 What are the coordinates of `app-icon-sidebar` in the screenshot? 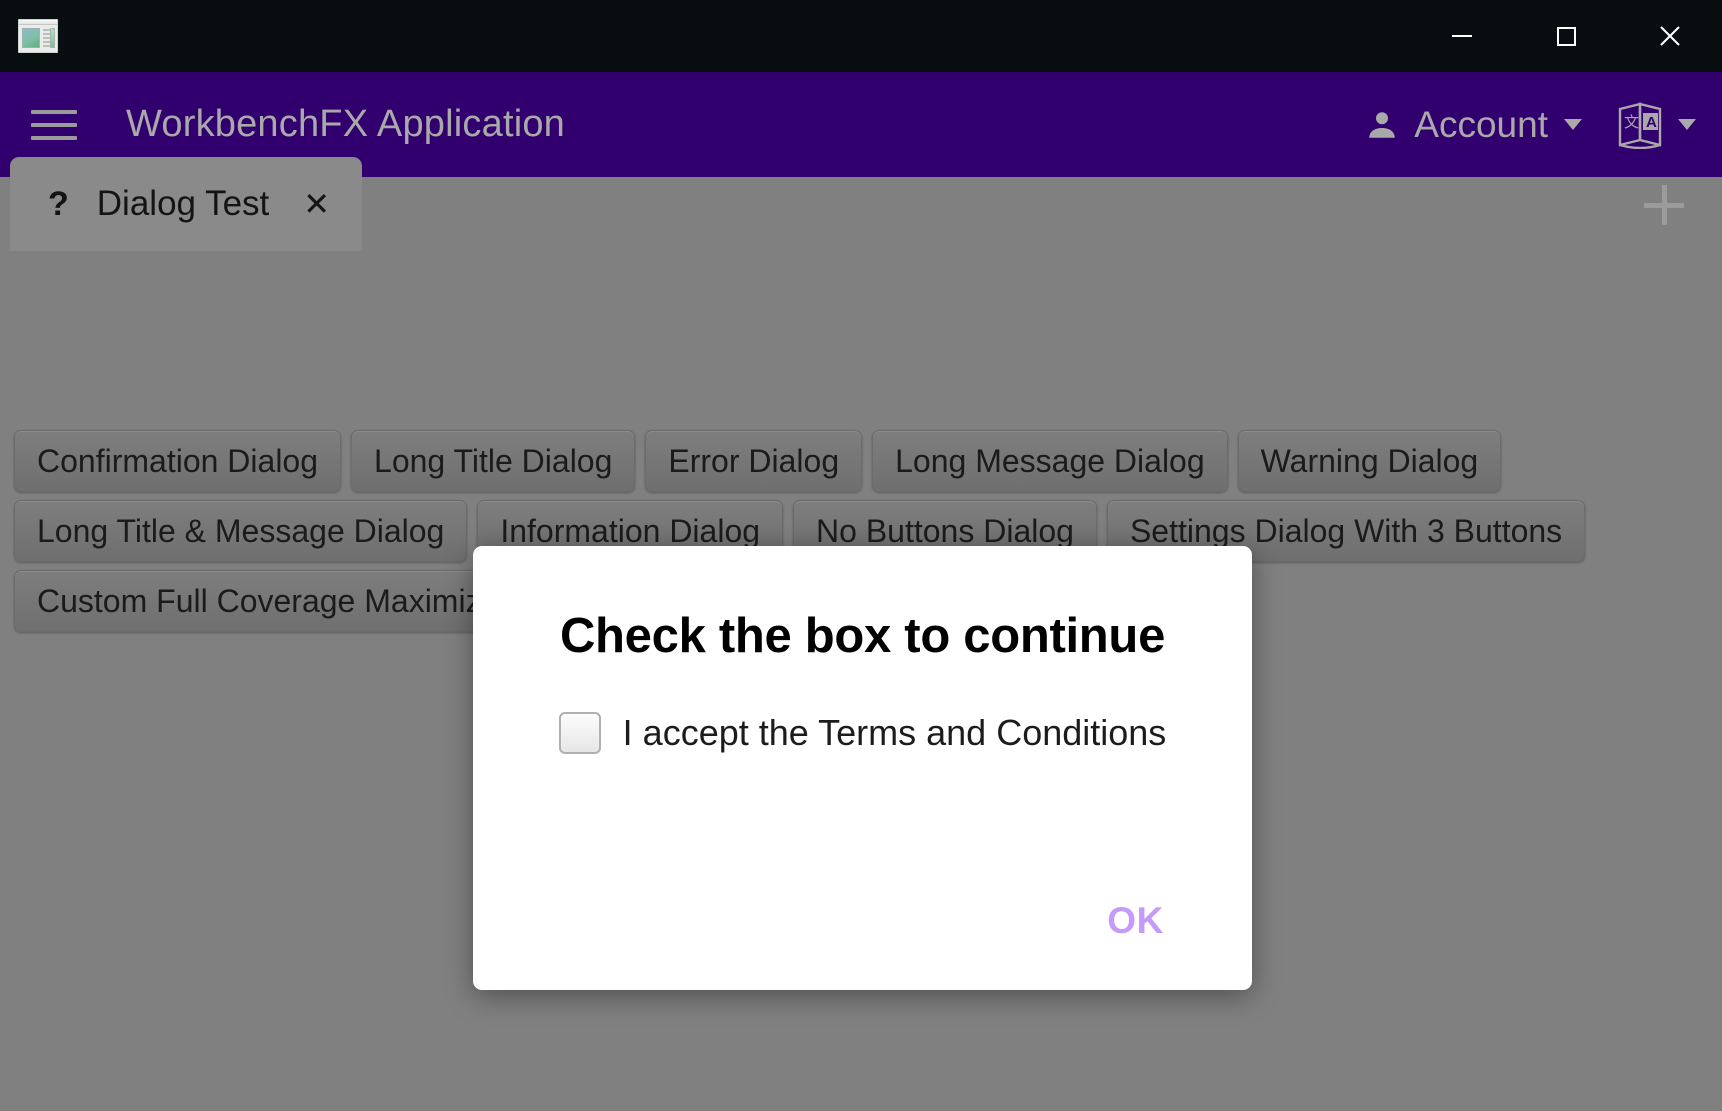 It's located at (52, 38).